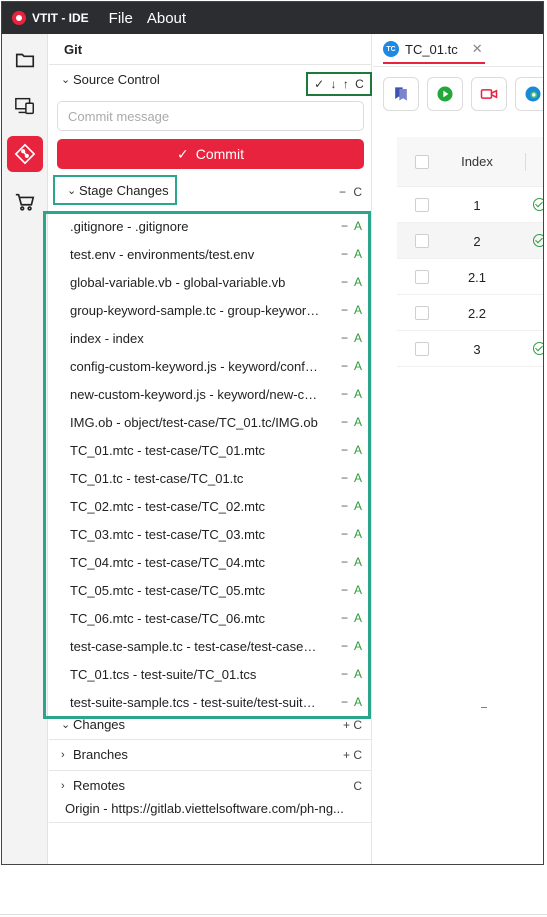 The height and width of the screenshot is (917, 547). I want to click on remotes-actions: C, so click(357, 786).